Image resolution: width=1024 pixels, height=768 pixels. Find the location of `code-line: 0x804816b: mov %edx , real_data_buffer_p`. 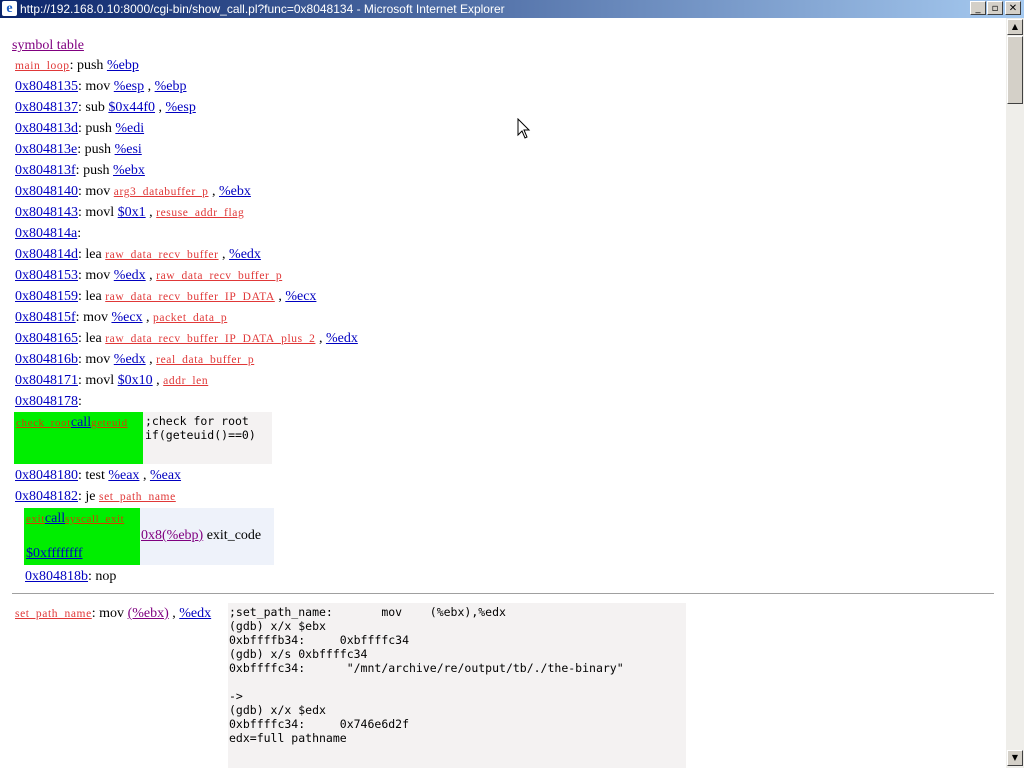

code-line: 0x804816b: mov %edx , real_data_buffer_p is located at coordinates (135, 359).